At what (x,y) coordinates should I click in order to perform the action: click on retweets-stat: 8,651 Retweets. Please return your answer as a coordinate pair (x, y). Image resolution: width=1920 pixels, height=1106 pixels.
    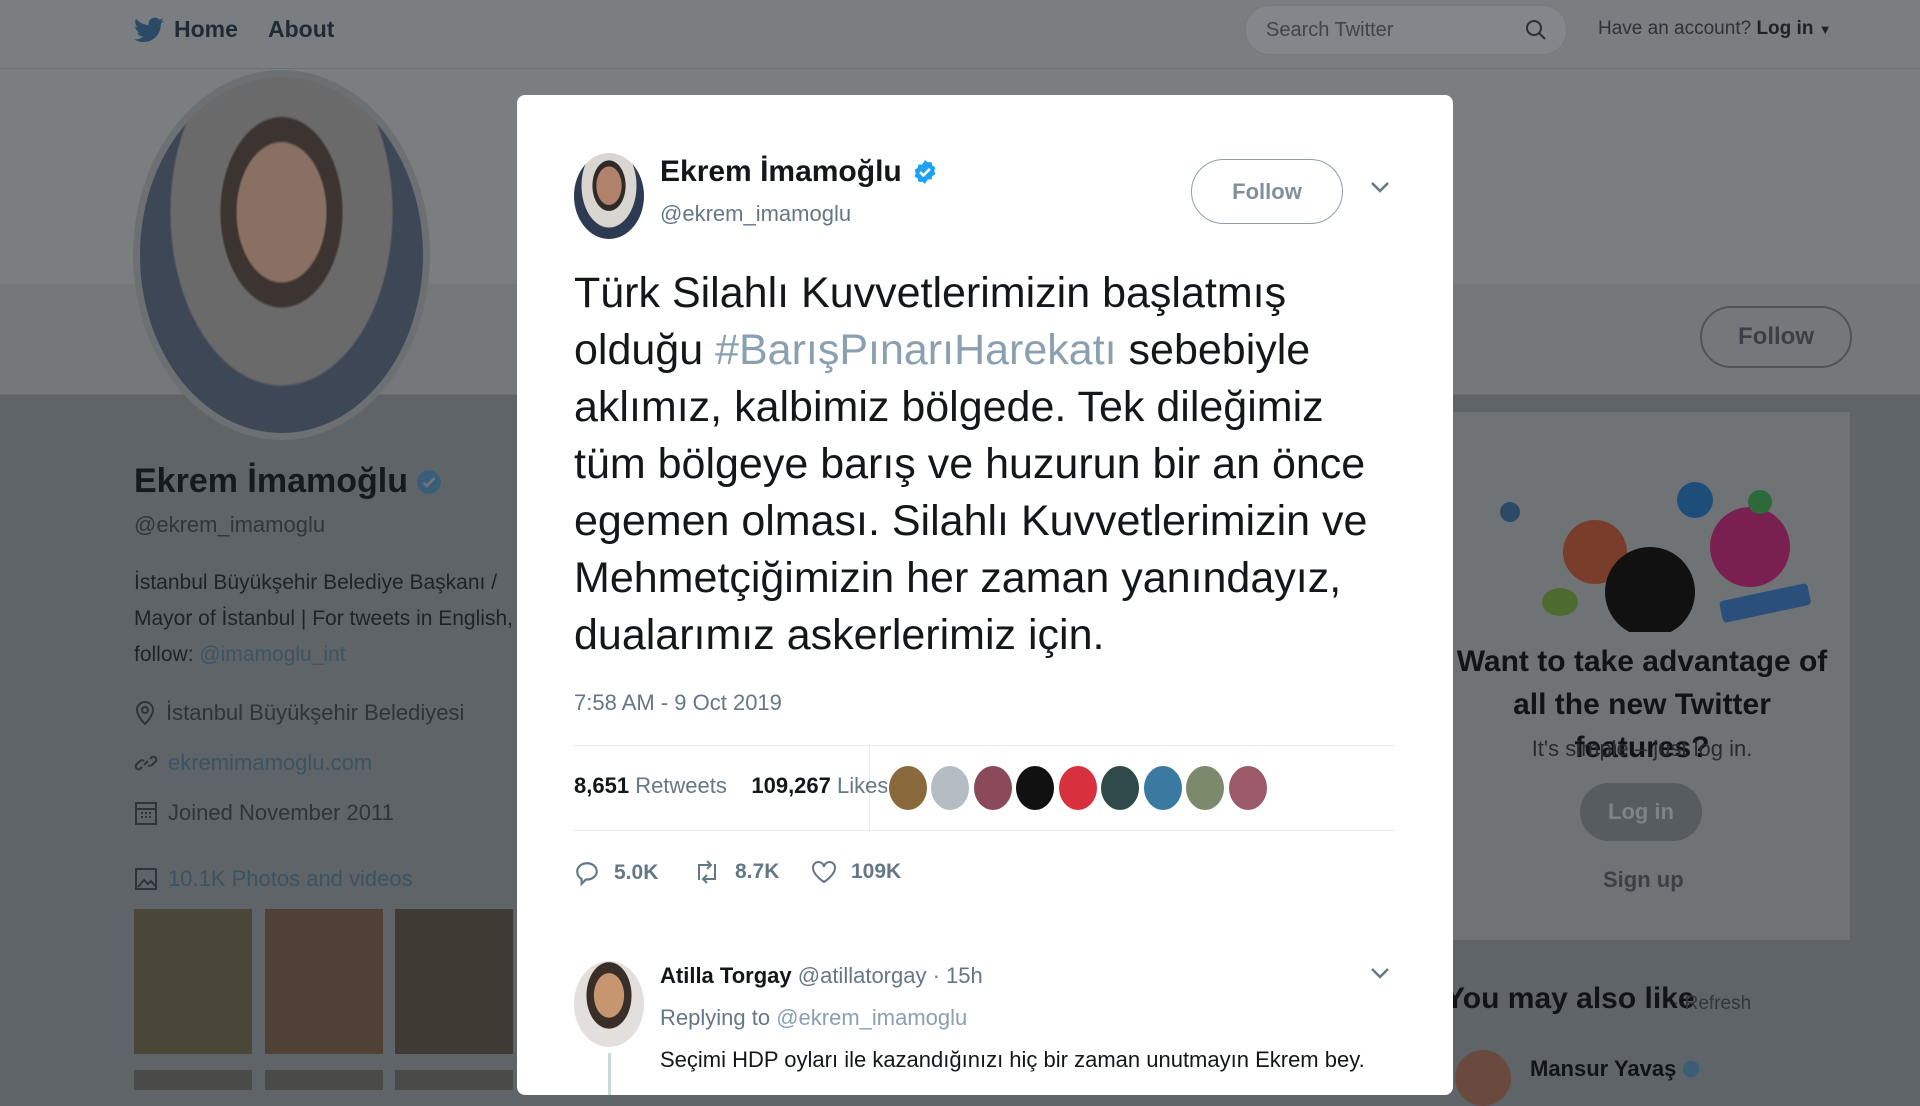
    Looking at the image, I should click on (650, 785).